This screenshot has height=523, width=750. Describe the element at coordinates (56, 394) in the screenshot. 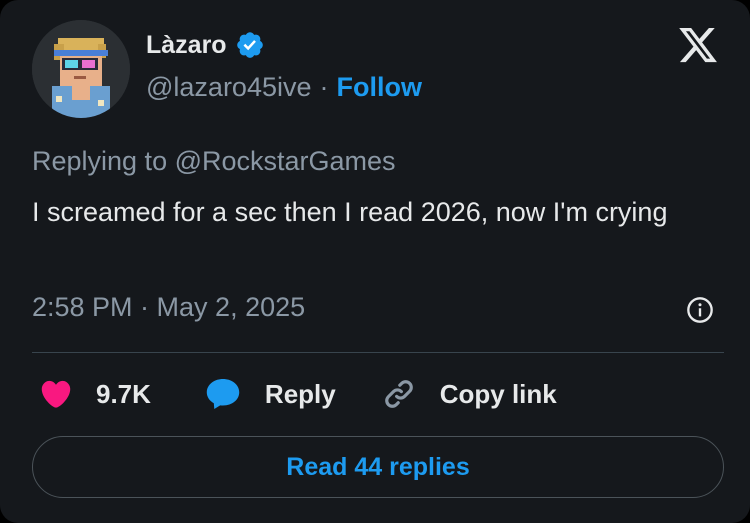

I see `heart-icon` at that location.